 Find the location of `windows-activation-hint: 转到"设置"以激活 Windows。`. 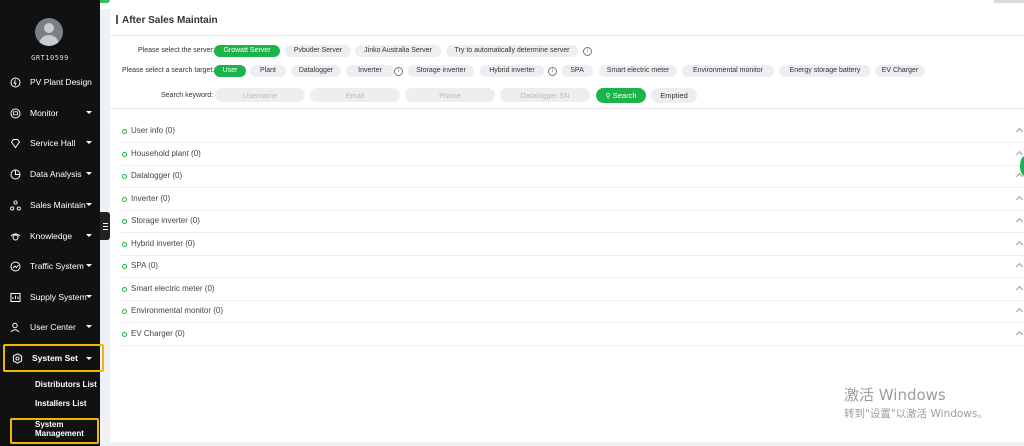

windows-activation-hint: 转到"设置"以激活 Windows。 is located at coordinates (916, 414).